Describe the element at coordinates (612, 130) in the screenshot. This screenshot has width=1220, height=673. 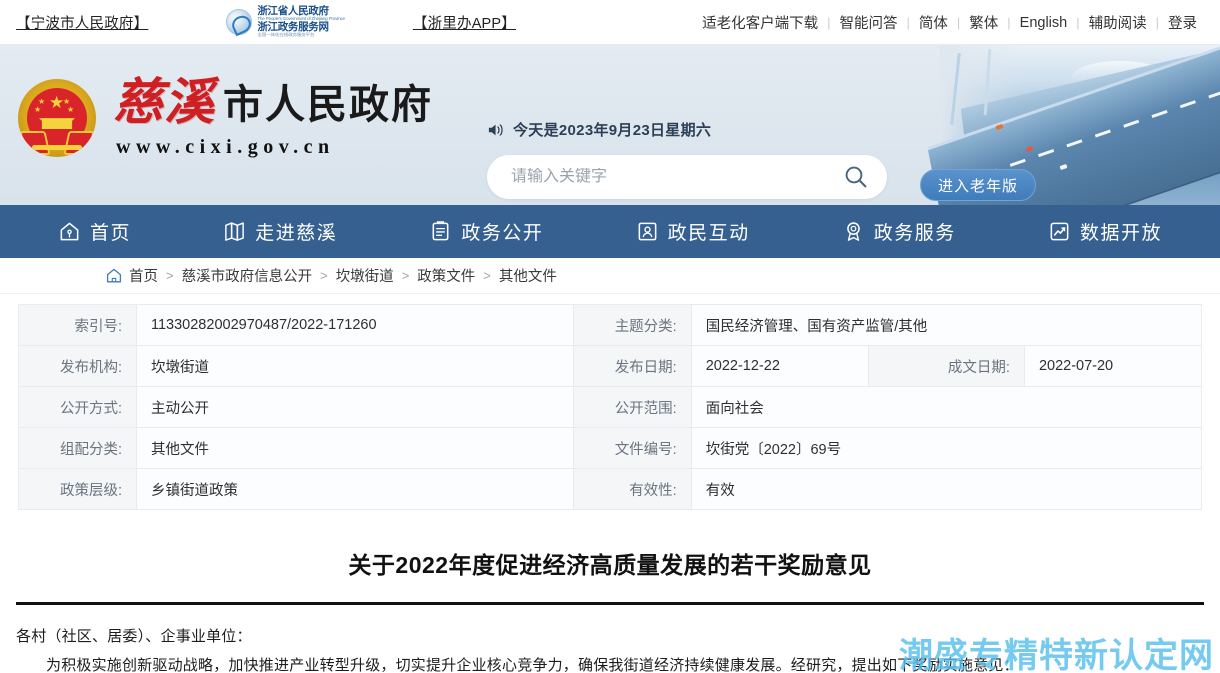
I see `today-date-text: 今天是2023年9月23日星期六` at that location.